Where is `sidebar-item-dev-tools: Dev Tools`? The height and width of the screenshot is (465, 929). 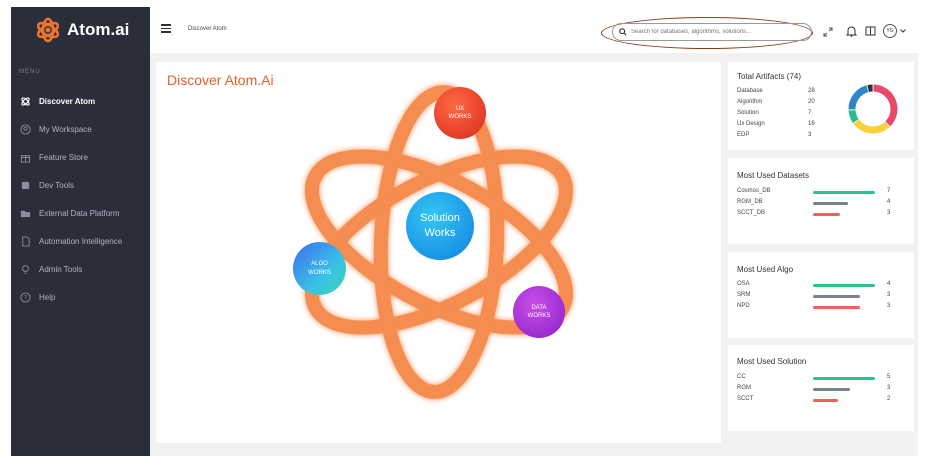
sidebar-item-dev-tools: Dev Tools is located at coordinates (80, 185).